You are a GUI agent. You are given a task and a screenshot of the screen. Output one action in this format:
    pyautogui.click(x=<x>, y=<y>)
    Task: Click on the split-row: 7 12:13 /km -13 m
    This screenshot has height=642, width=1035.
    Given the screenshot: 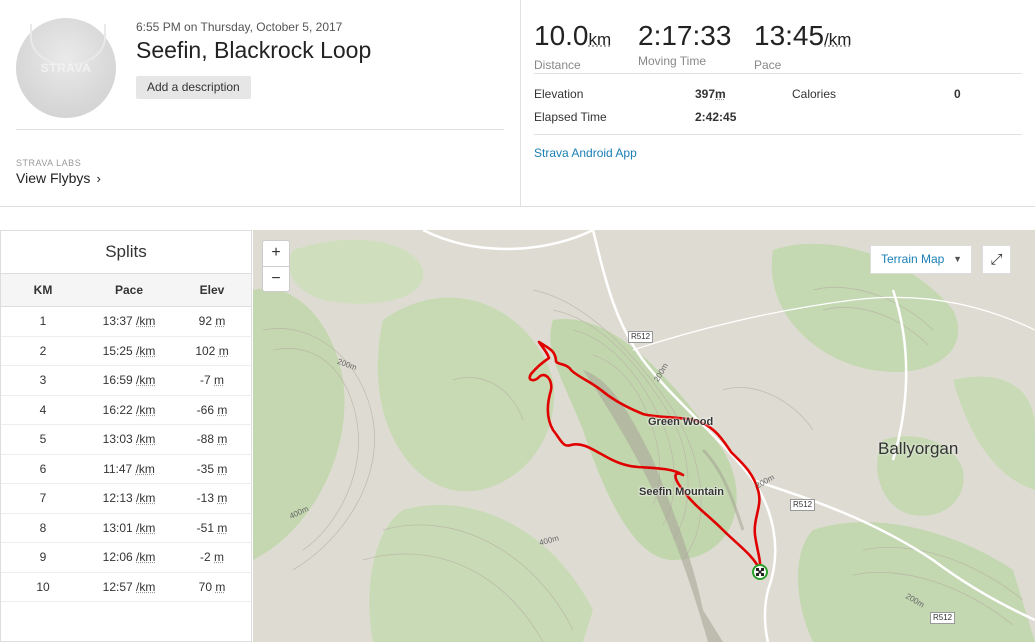 What is the action you would take?
    pyautogui.click(x=126, y=498)
    